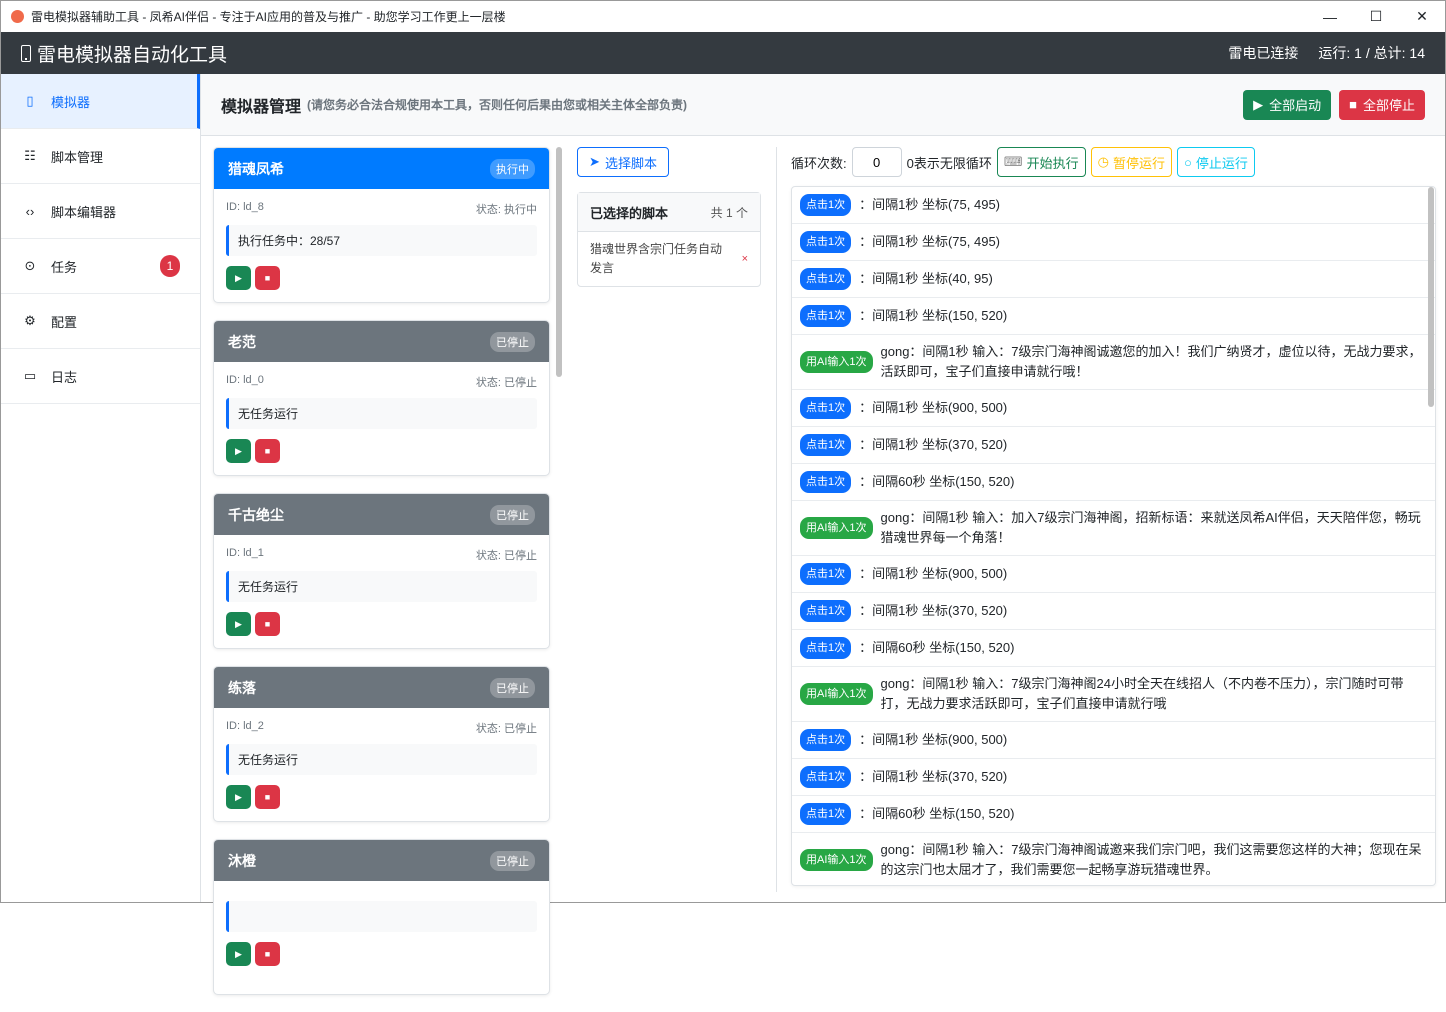  I want to click on close-button: ✕, so click(1422, 16).